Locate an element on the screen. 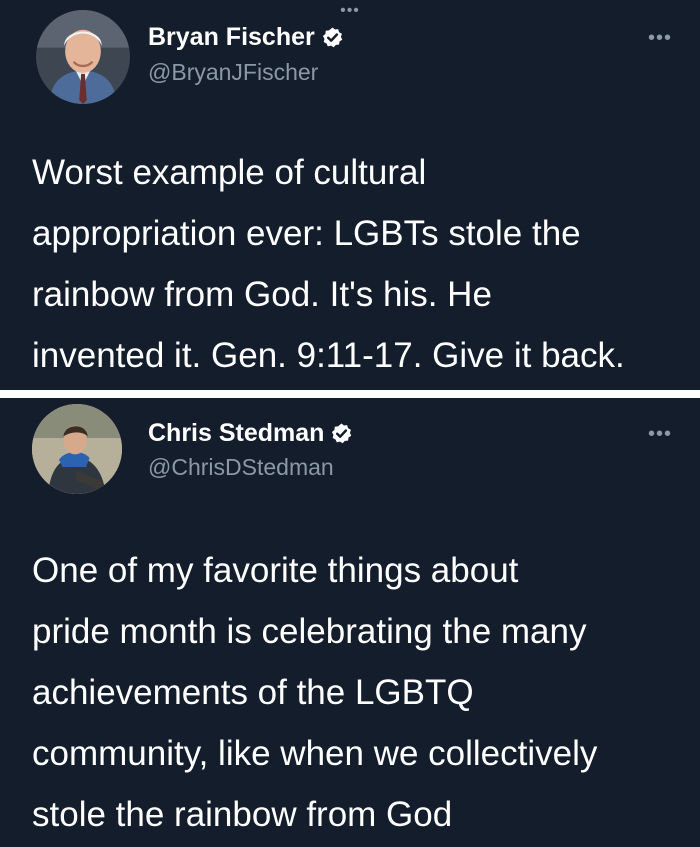  author-name-row: Bryan Fischer is located at coordinates (246, 37).